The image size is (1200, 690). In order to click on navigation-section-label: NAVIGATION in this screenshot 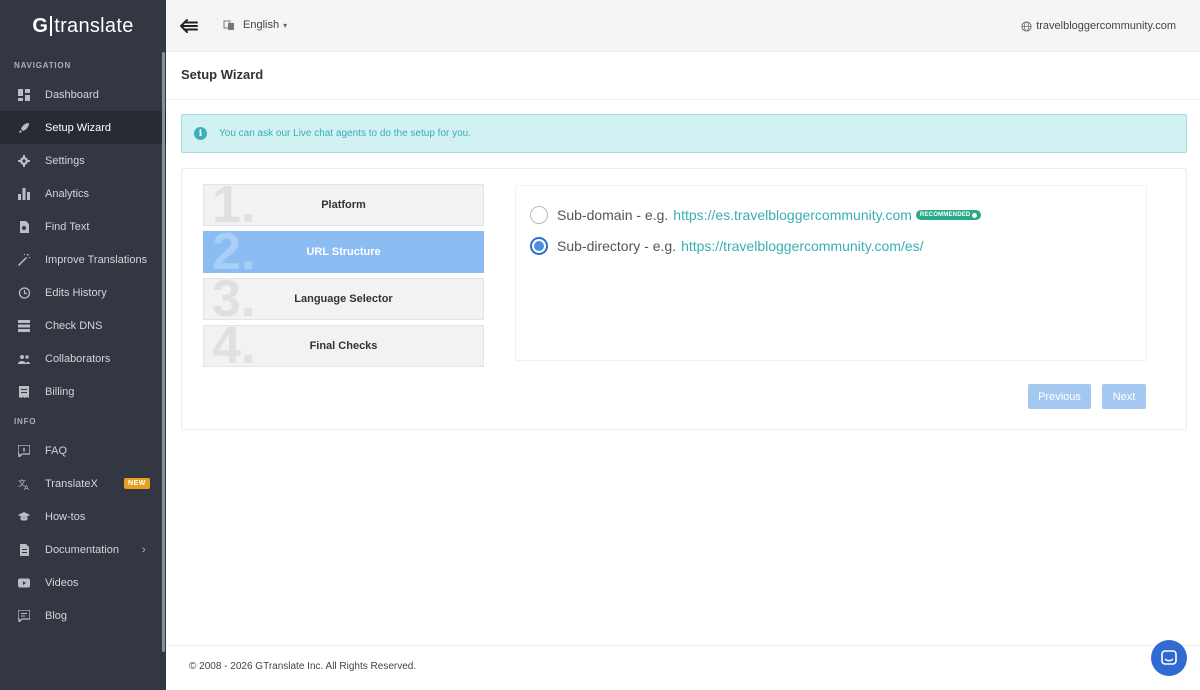, I will do `click(43, 65)`.